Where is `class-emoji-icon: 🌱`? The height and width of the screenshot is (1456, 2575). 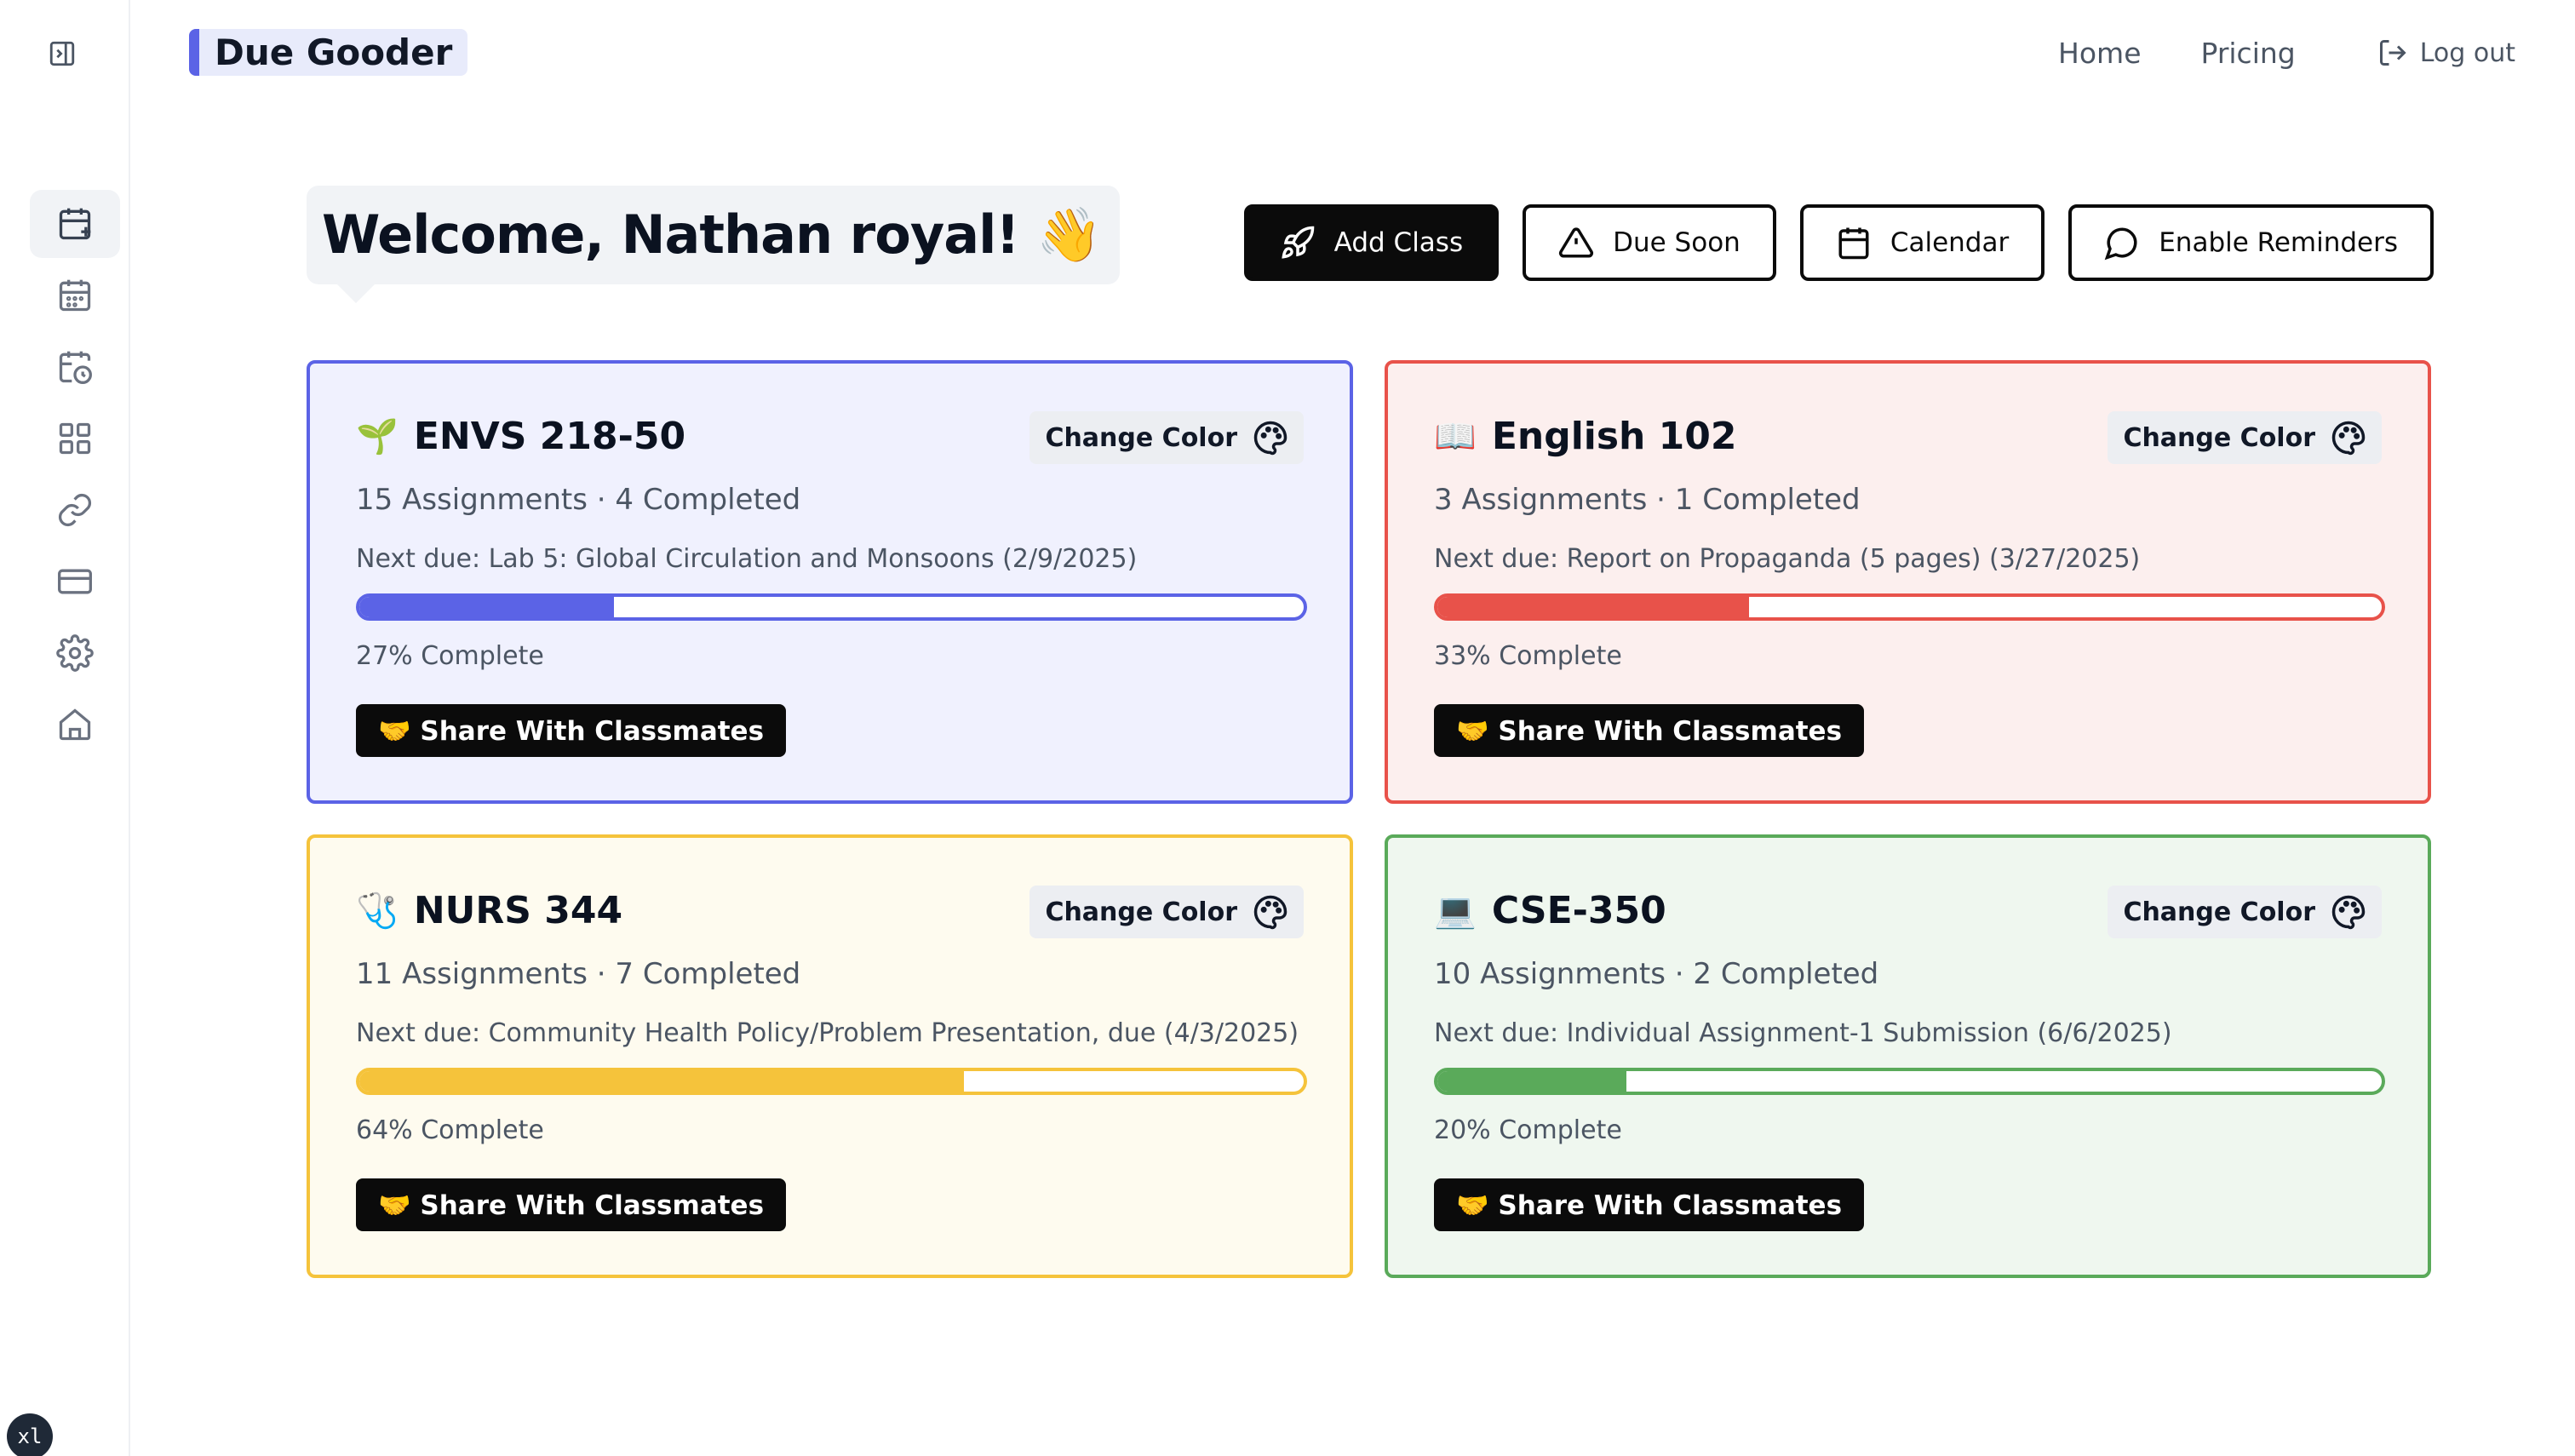 class-emoji-icon: 🌱 is located at coordinates (377, 436).